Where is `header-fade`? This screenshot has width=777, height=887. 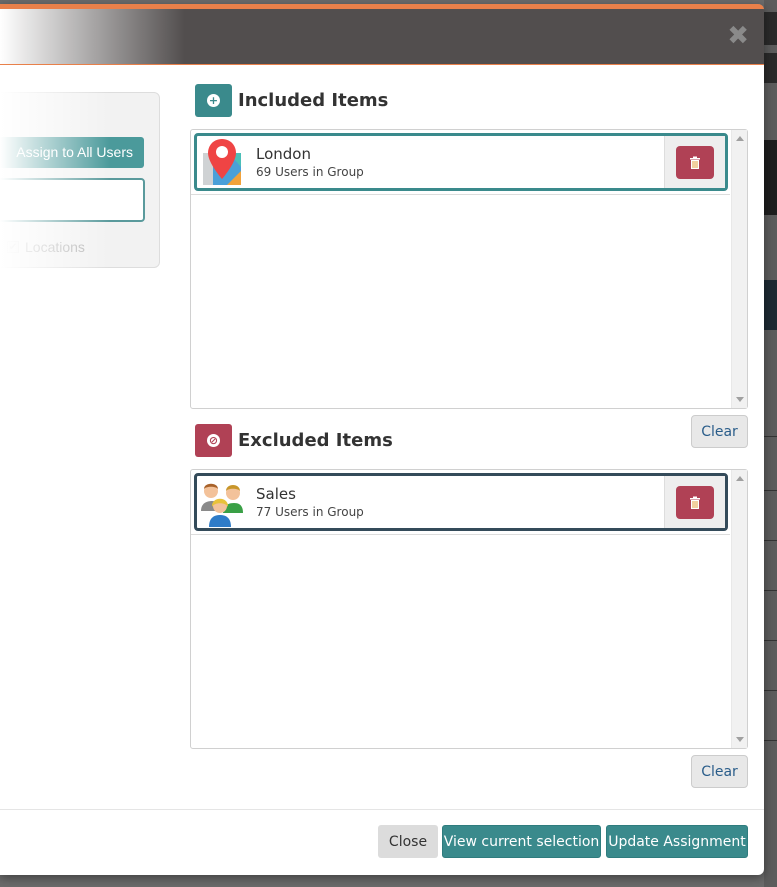 header-fade is located at coordinates (92, 36).